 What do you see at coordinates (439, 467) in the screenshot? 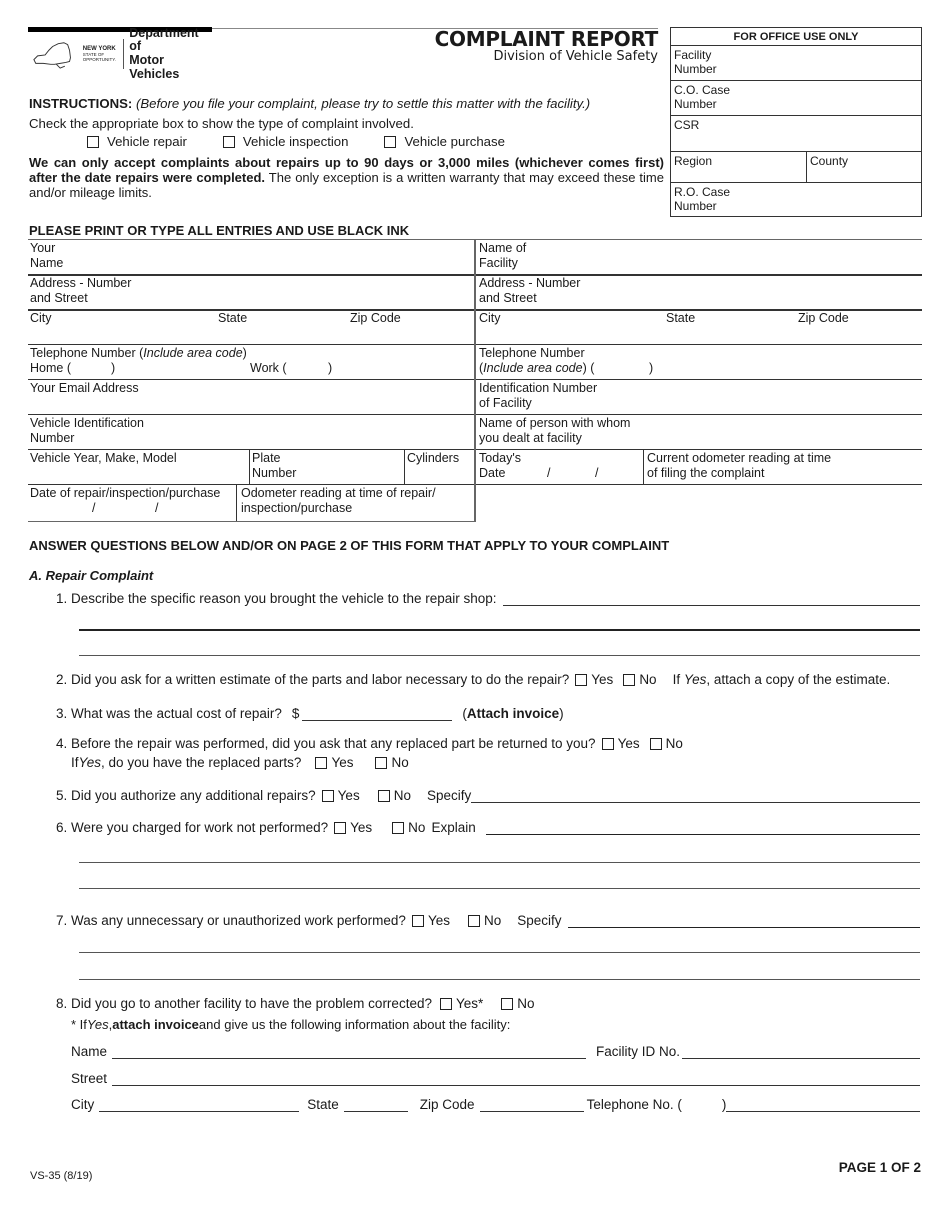
I see `cylinders-field: Cylinders` at bounding box center [439, 467].